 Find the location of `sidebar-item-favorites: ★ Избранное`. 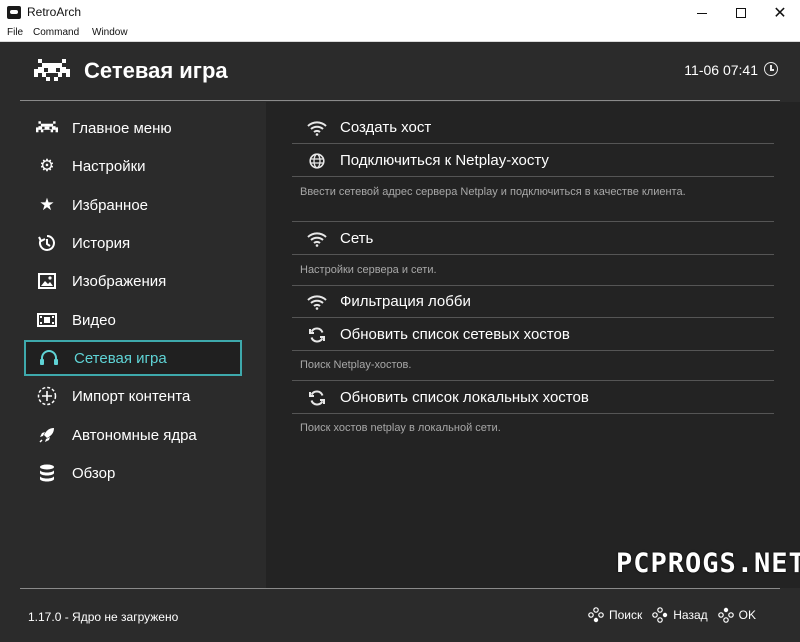

sidebar-item-favorites: ★ Избранное is located at coordinates (133, 205).